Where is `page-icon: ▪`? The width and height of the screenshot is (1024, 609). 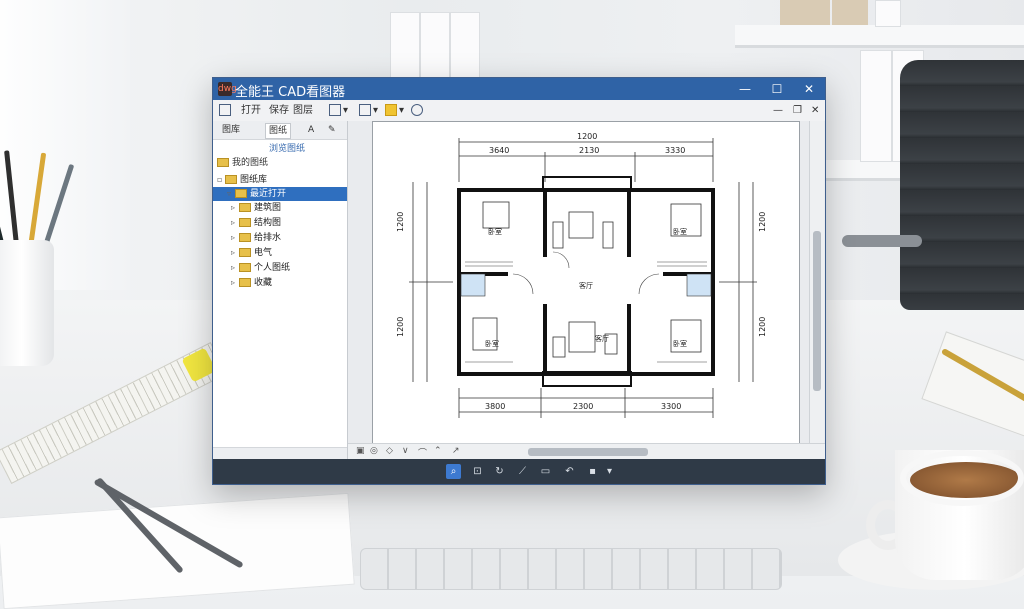 page-icon: ▪ is located at coordinates (592, 471).